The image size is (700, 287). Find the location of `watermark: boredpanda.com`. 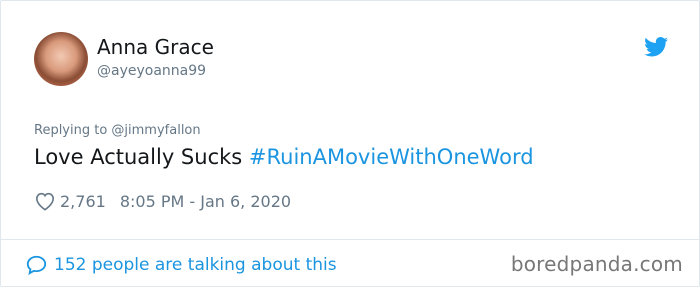

watermark: boredpanda.com is located at coordinates (596, 264).